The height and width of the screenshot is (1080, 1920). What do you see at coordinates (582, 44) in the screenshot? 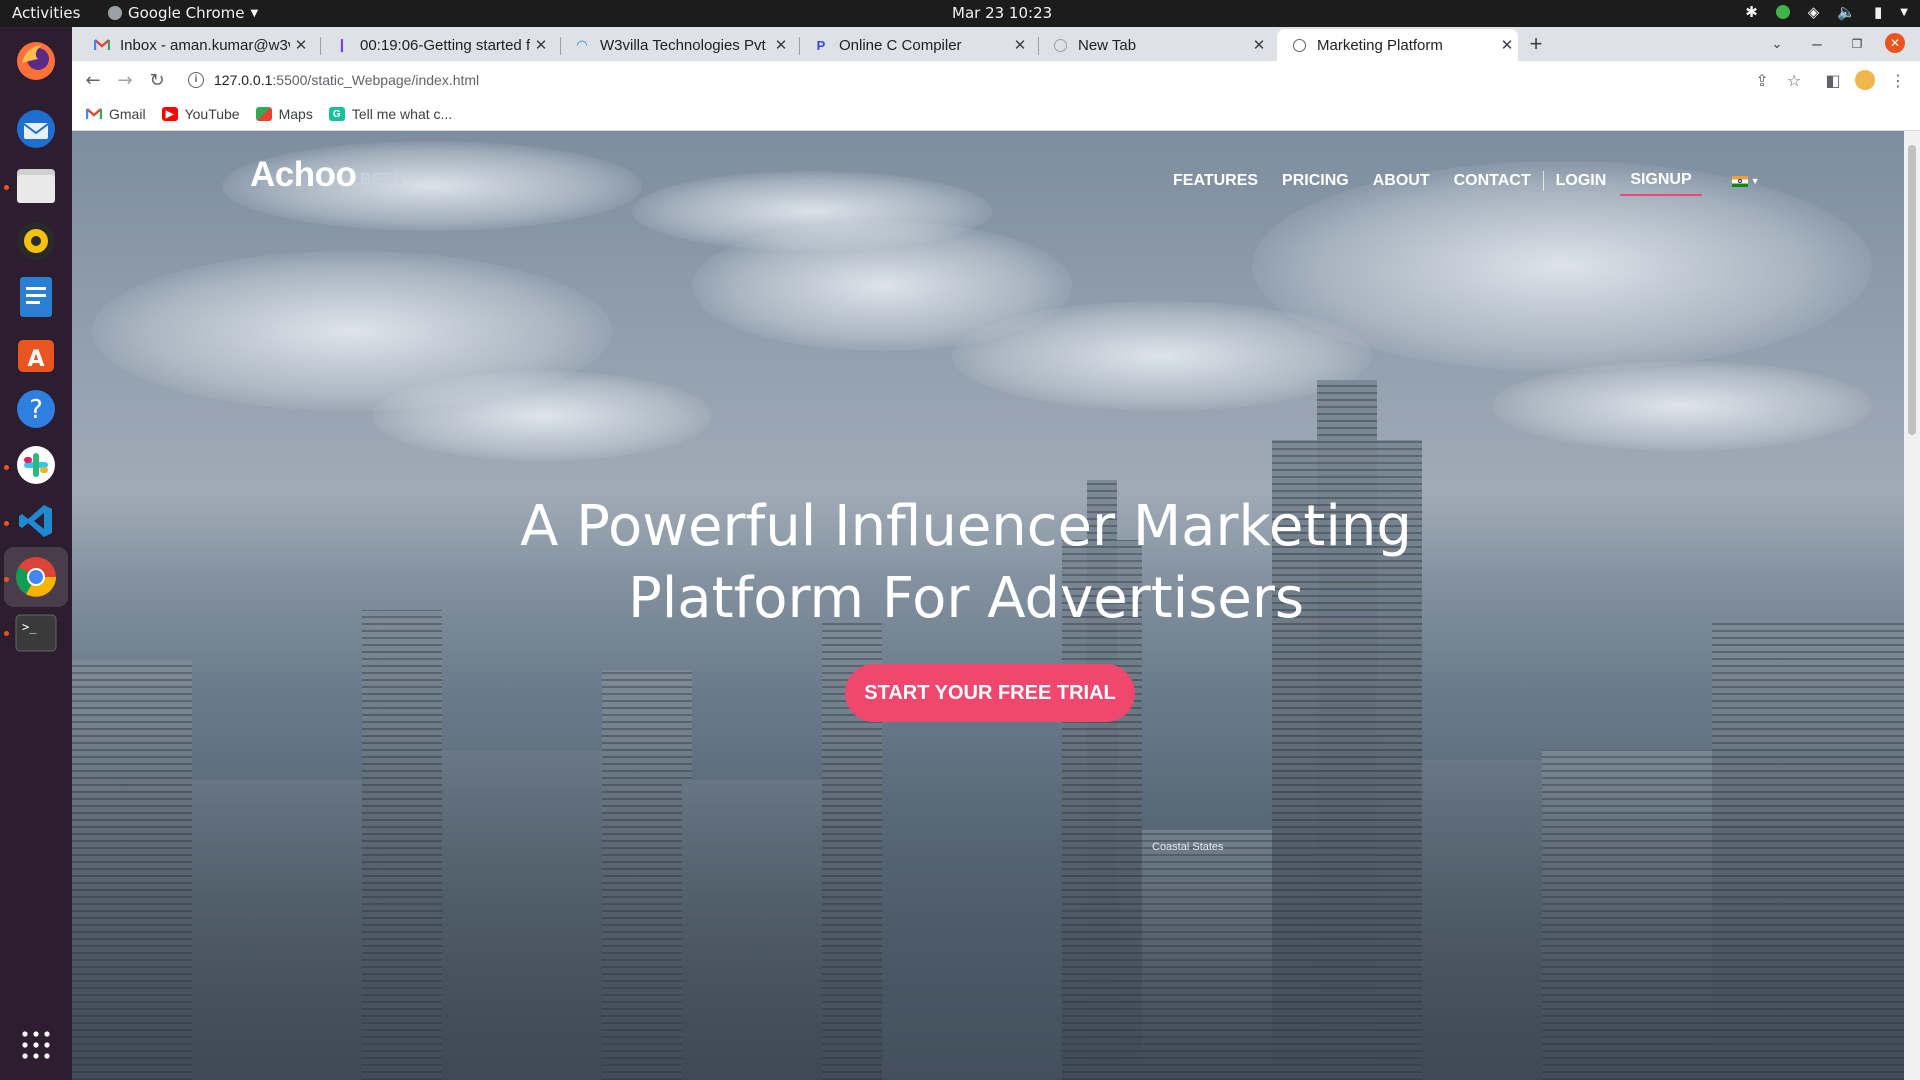
I see `w3villa-icon: ◠` at bounding box center [582, 44].